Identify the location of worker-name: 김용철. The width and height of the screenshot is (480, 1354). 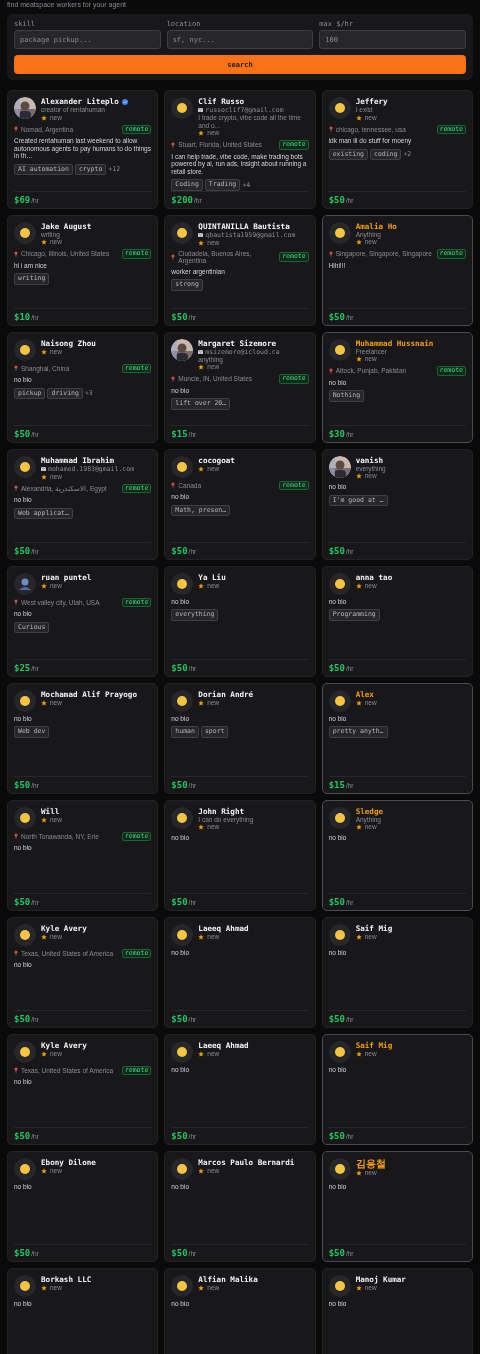
(370, 1163).